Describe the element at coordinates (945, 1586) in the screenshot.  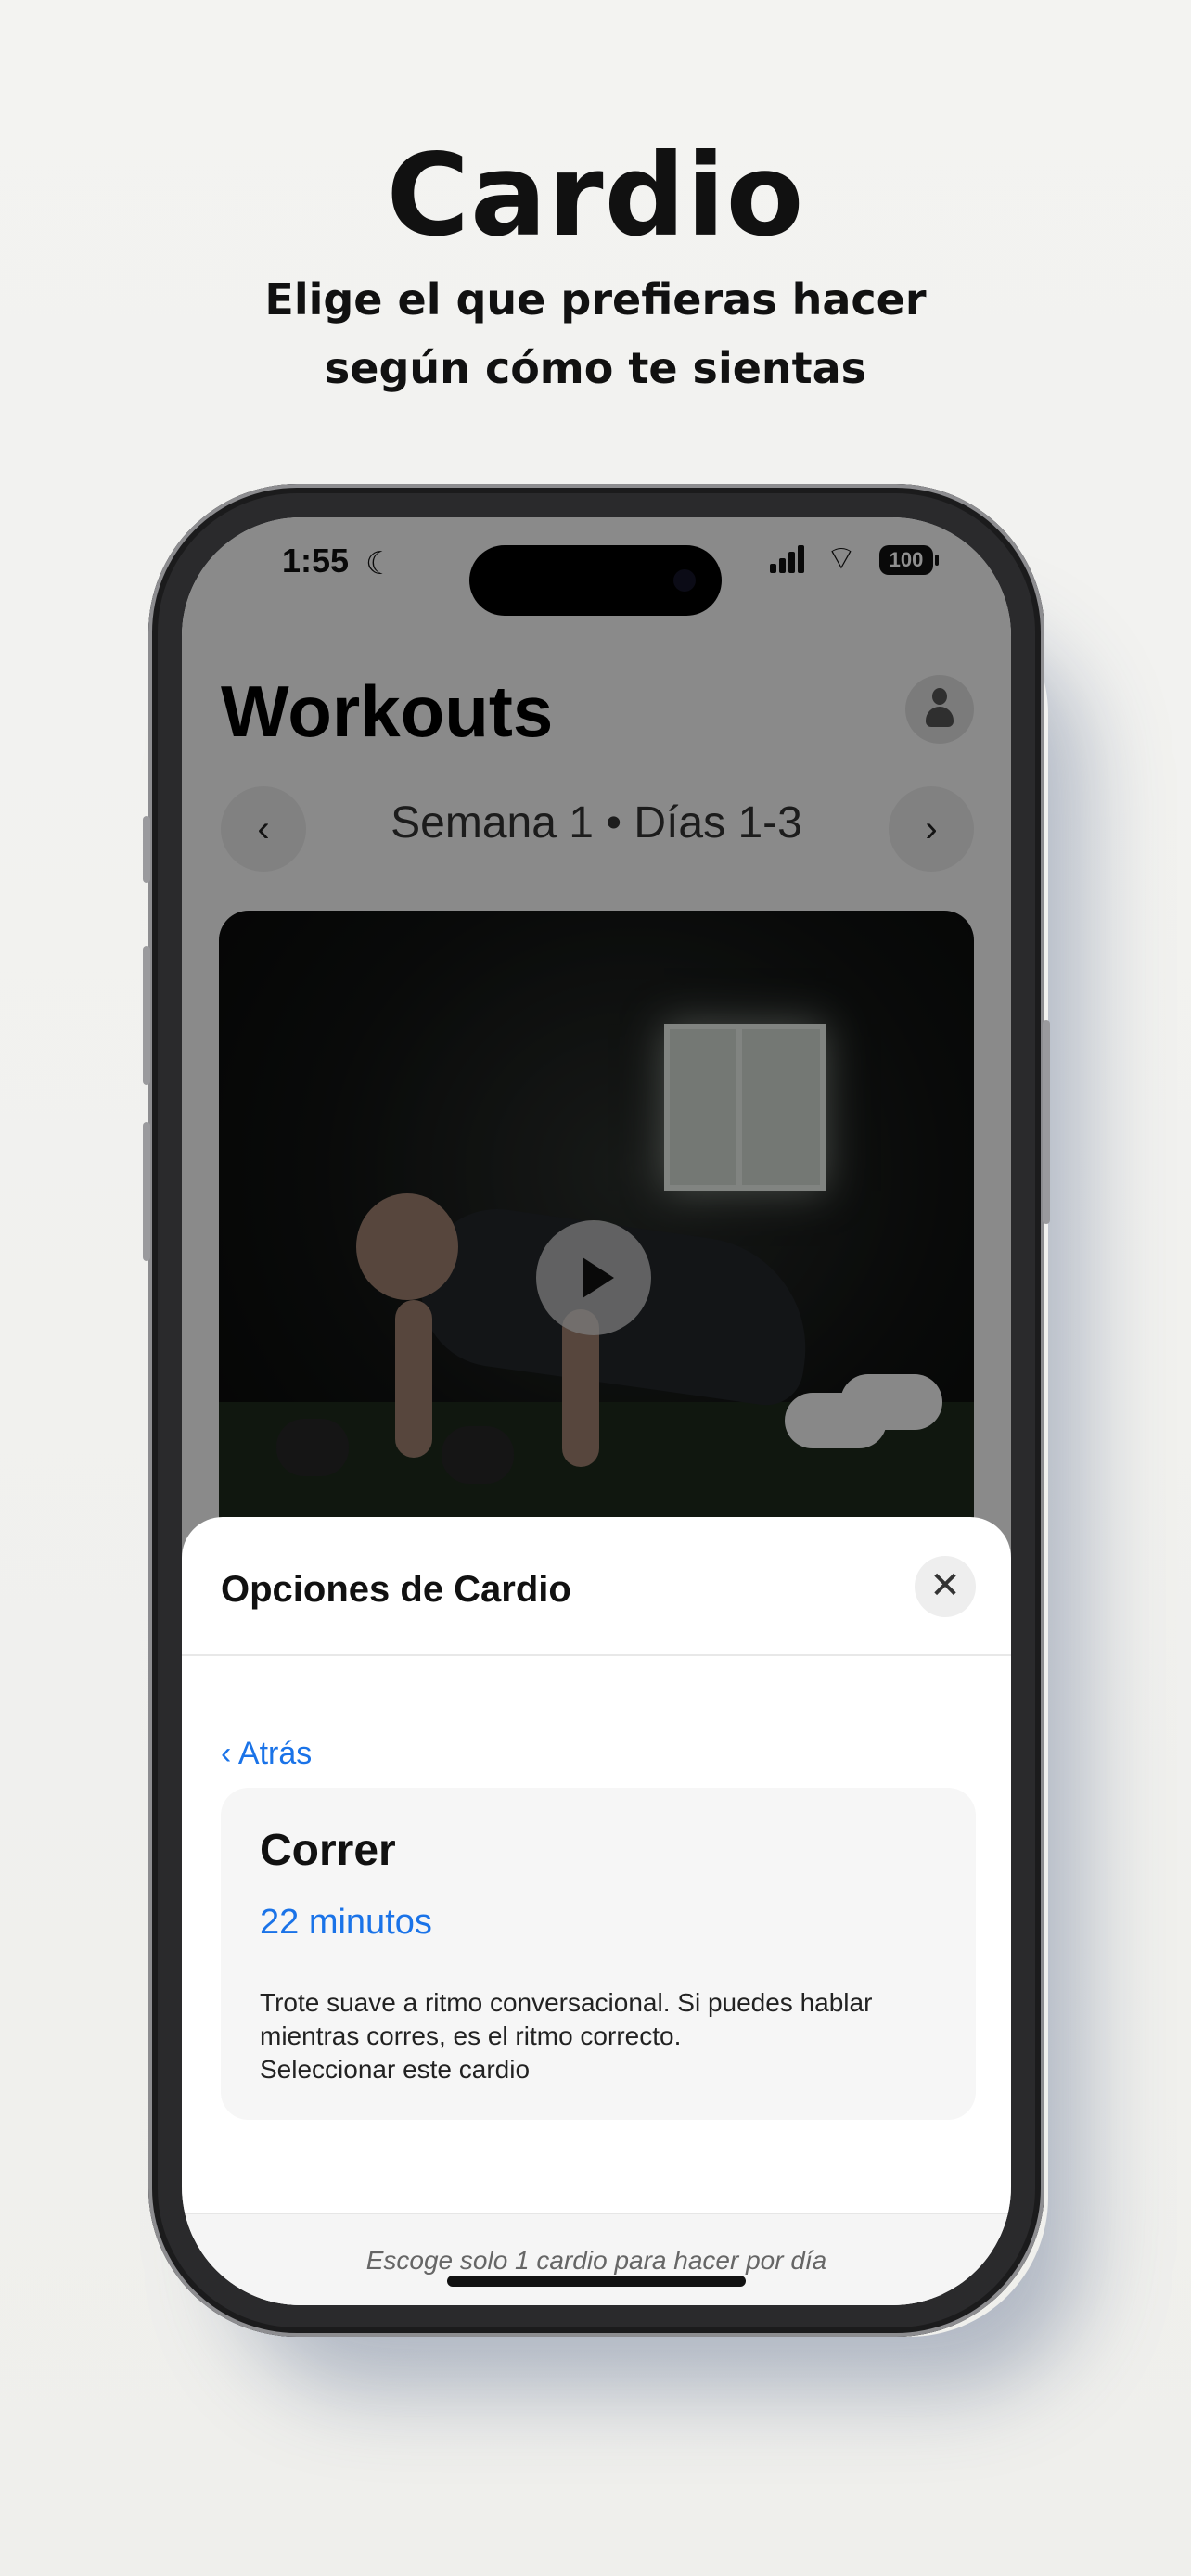
I see `close-button: ✕` at that location.